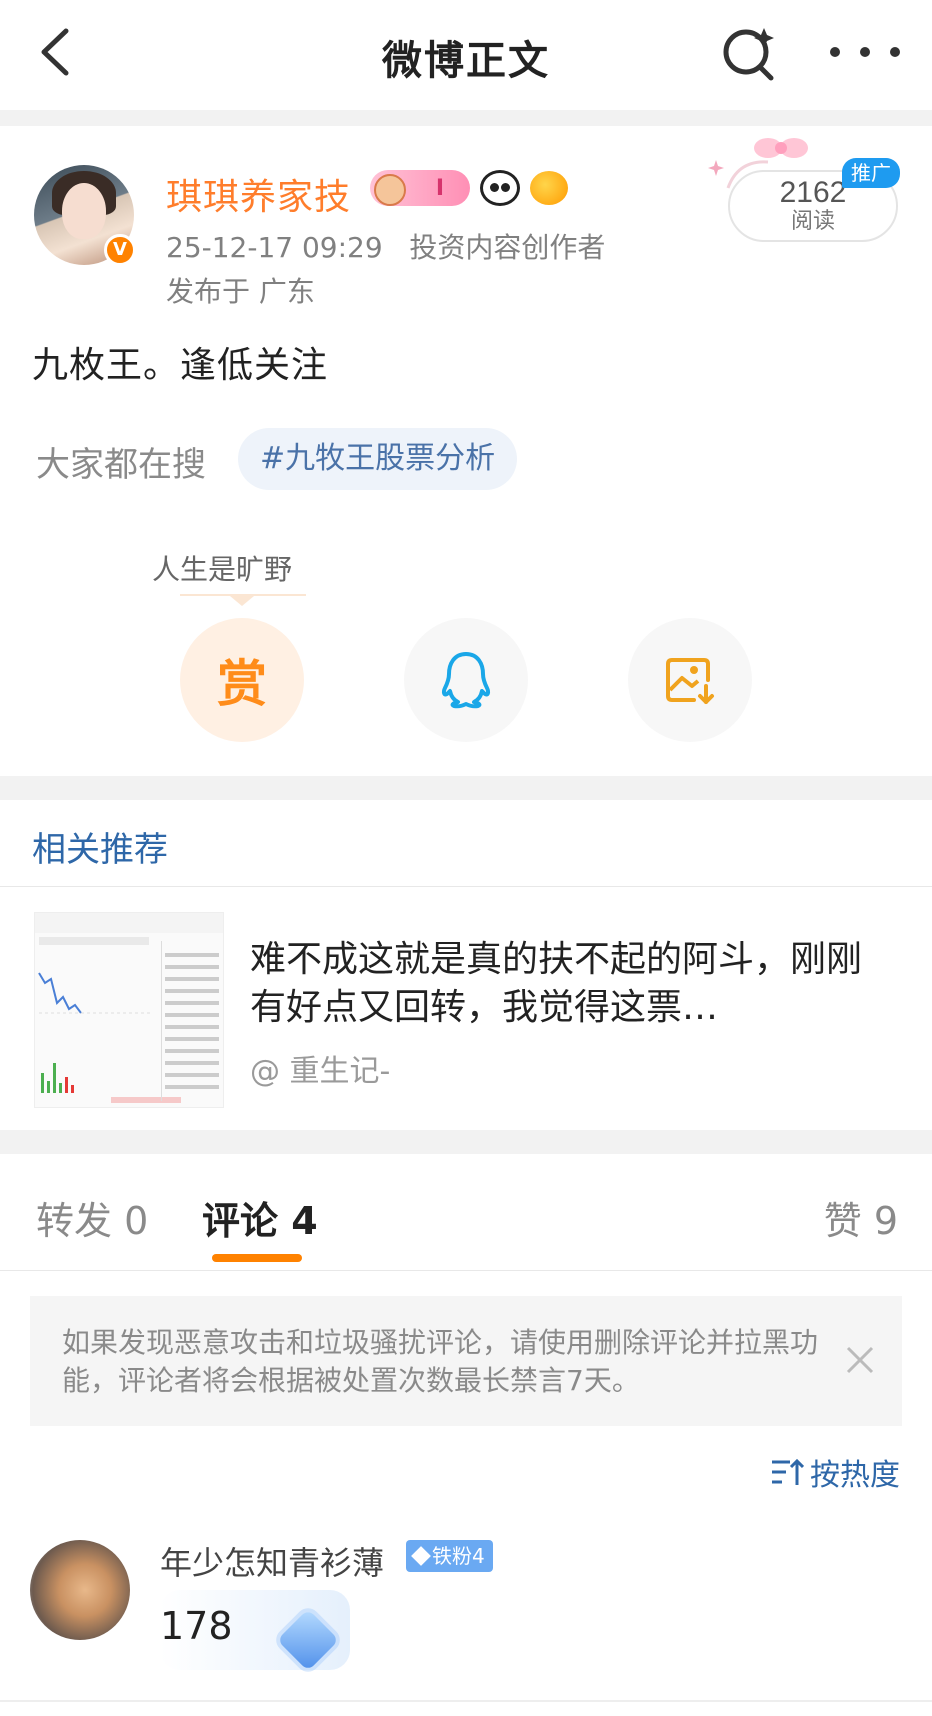 The width and height of the screenshot is (932, 1716). What do you see at coordinates (196, 1626) in the screenshot?
I see `comment-text: 178` at bounding box center [196, 1626].